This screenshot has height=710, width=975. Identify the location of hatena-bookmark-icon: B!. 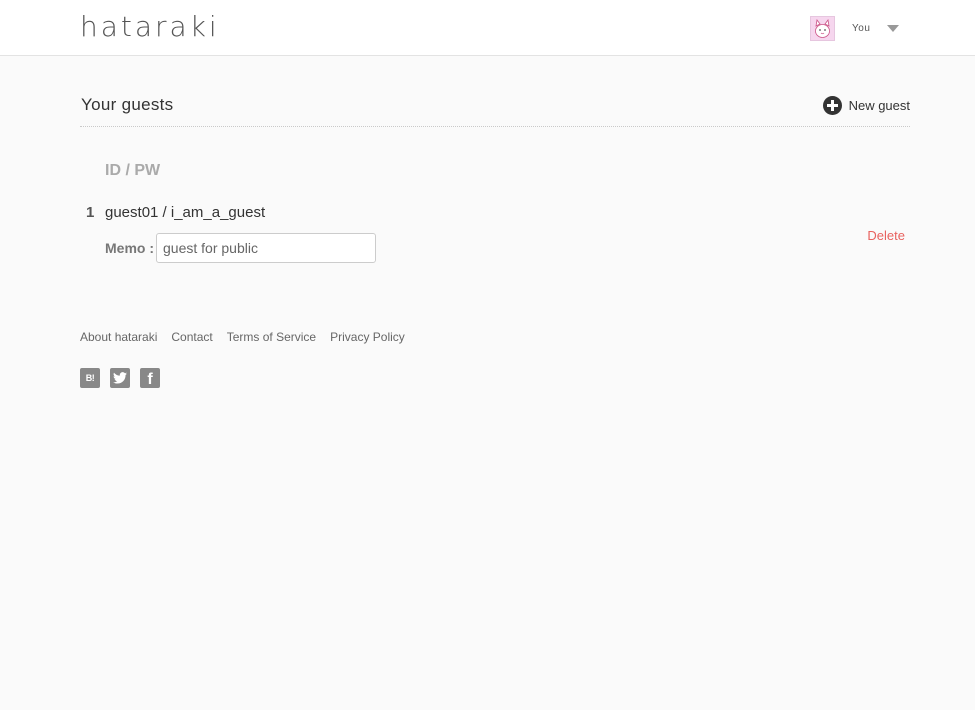
(90, 378).